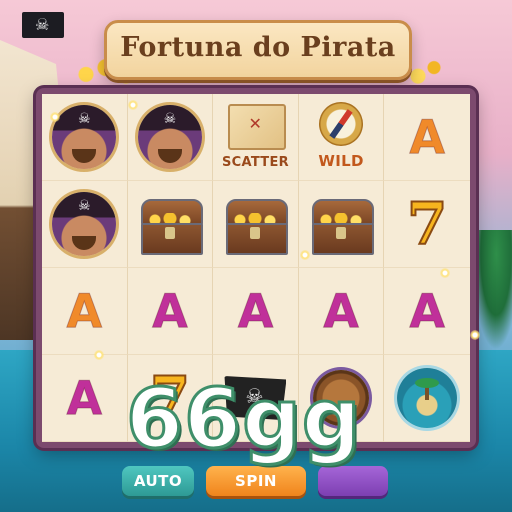  What do you see at coordinates (256, 481) in the screenshot?
I see `spin-button: SPIN` at bounding box center [256, 481].